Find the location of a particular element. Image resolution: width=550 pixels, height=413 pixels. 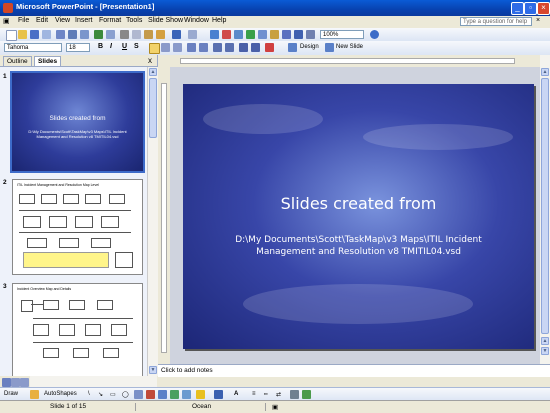

slide-scrollbar: ▲ ▲ ▼ is located at coordinates (545, 209).